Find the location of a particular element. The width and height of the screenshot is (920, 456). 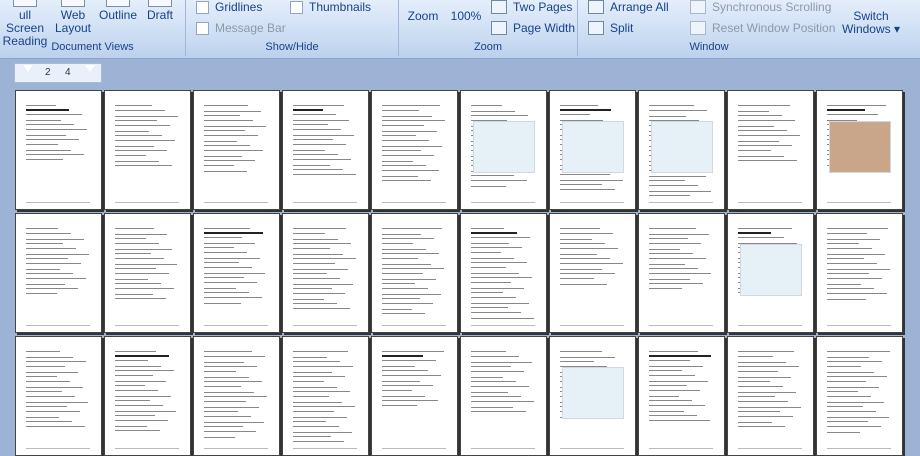

indent-marker-right-icon is located at coordinates (90, 68).